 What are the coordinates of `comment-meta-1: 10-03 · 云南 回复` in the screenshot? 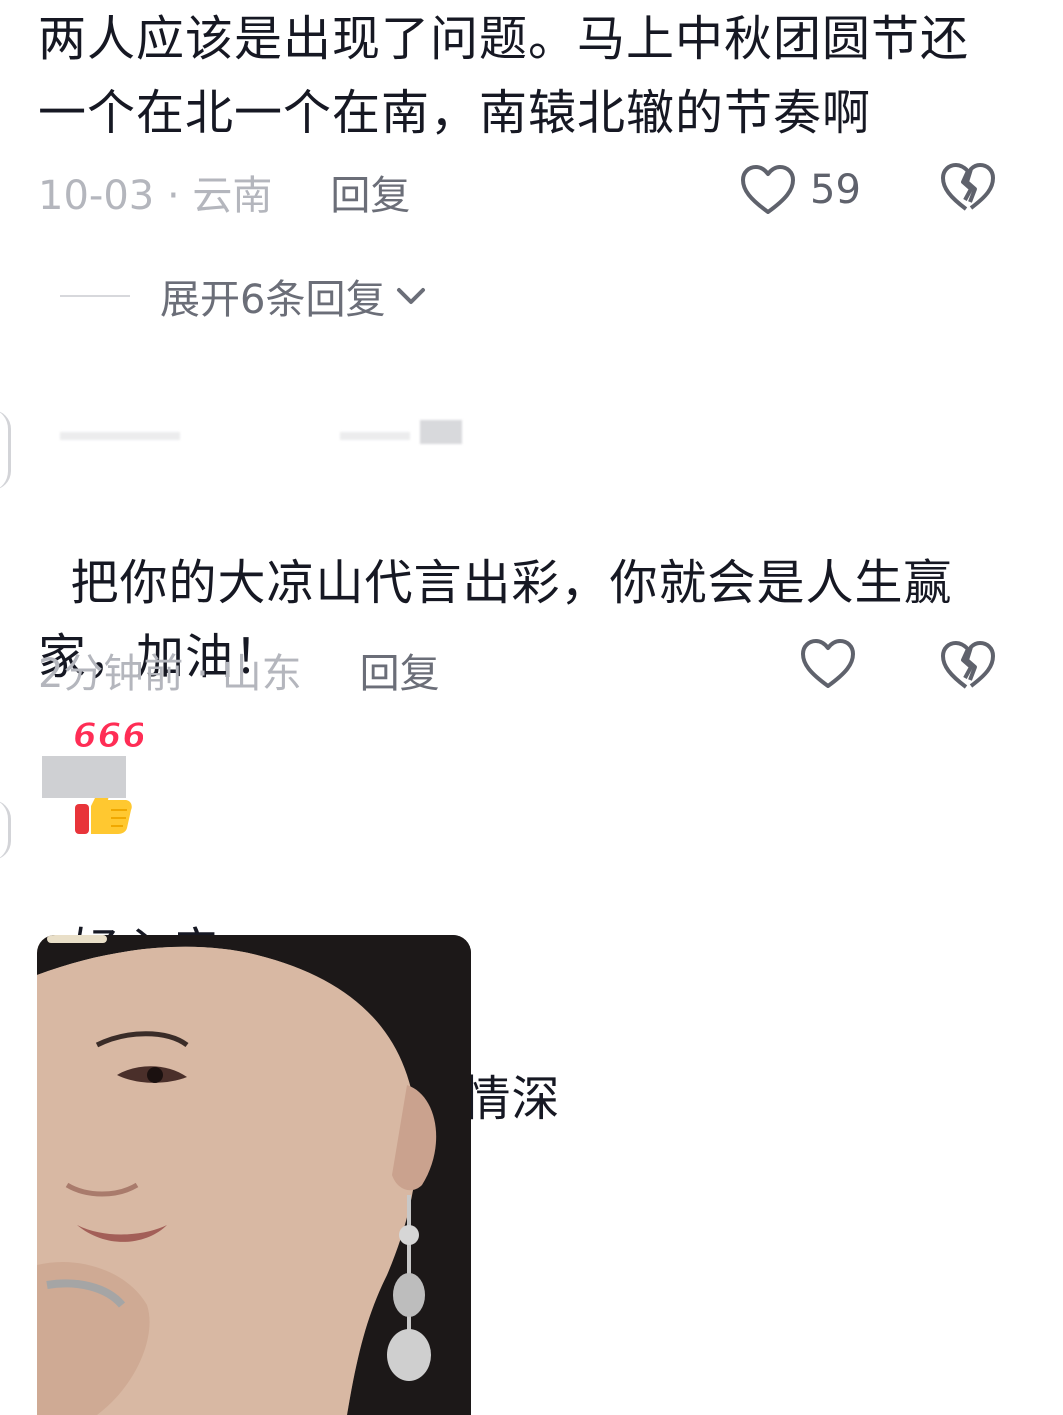 It's located at (224, 192).